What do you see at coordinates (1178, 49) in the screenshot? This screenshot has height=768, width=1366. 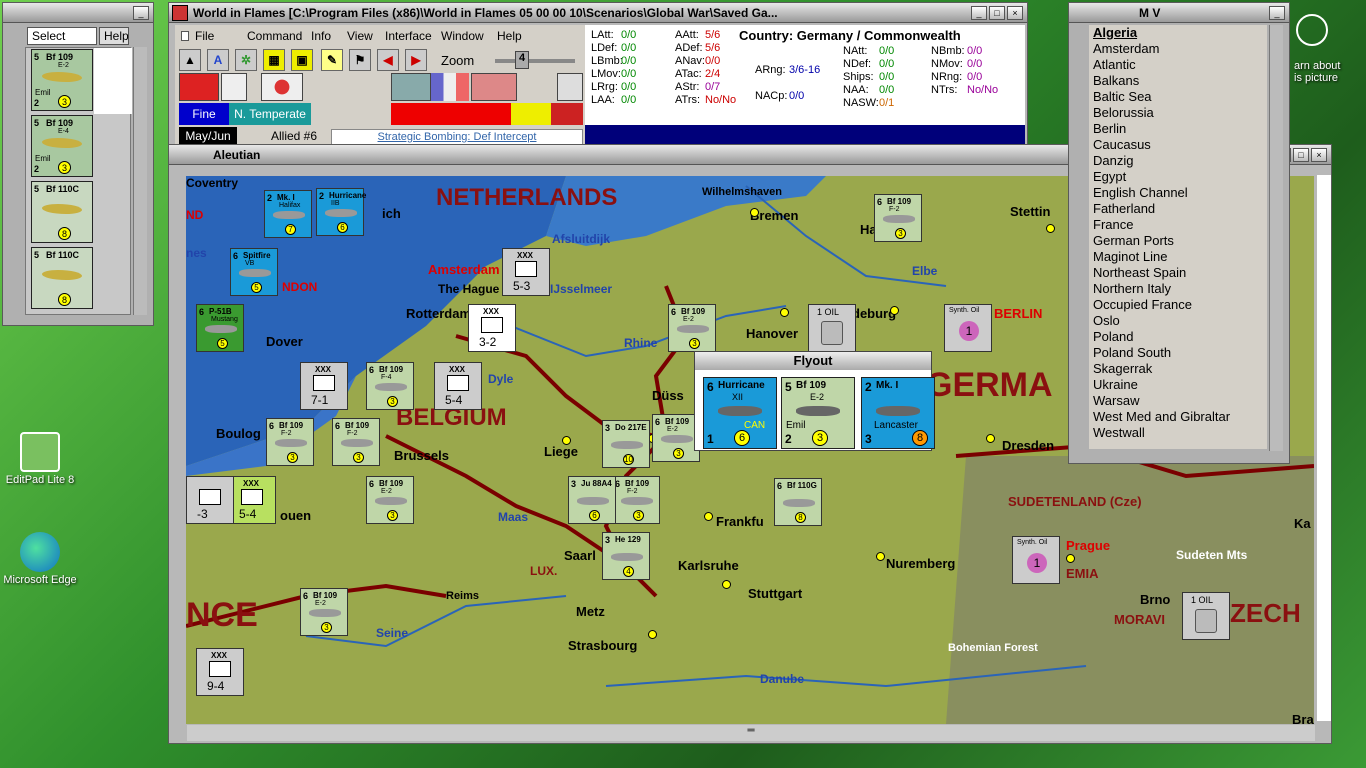 I see `mv-list-item: Amsterdam` at bounding box center [1178, 49].